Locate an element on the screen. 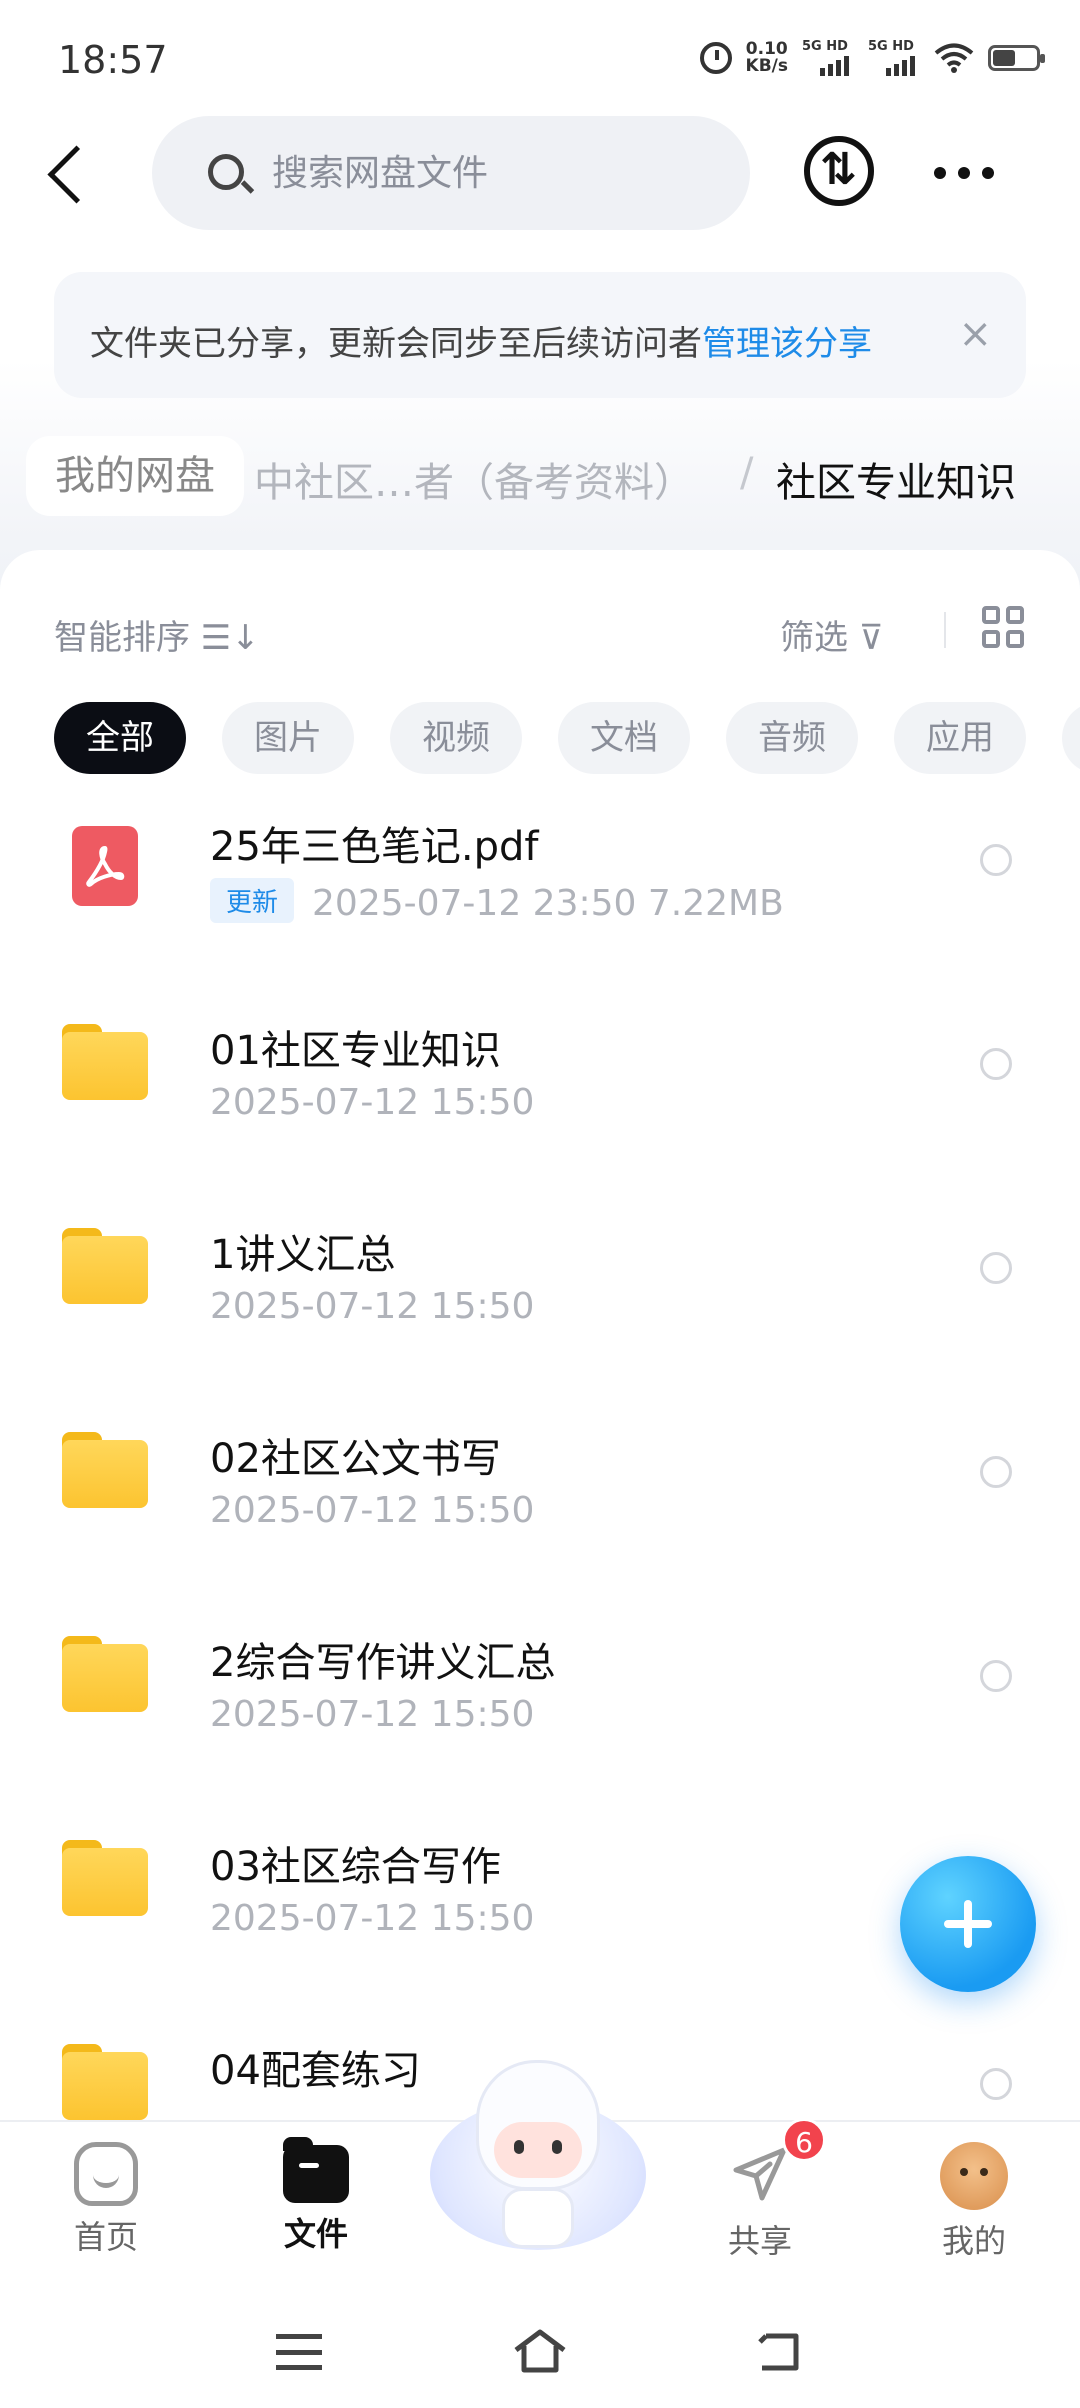  breadcrumb-root: 我的网盘 is located at coordinates (135, 476).